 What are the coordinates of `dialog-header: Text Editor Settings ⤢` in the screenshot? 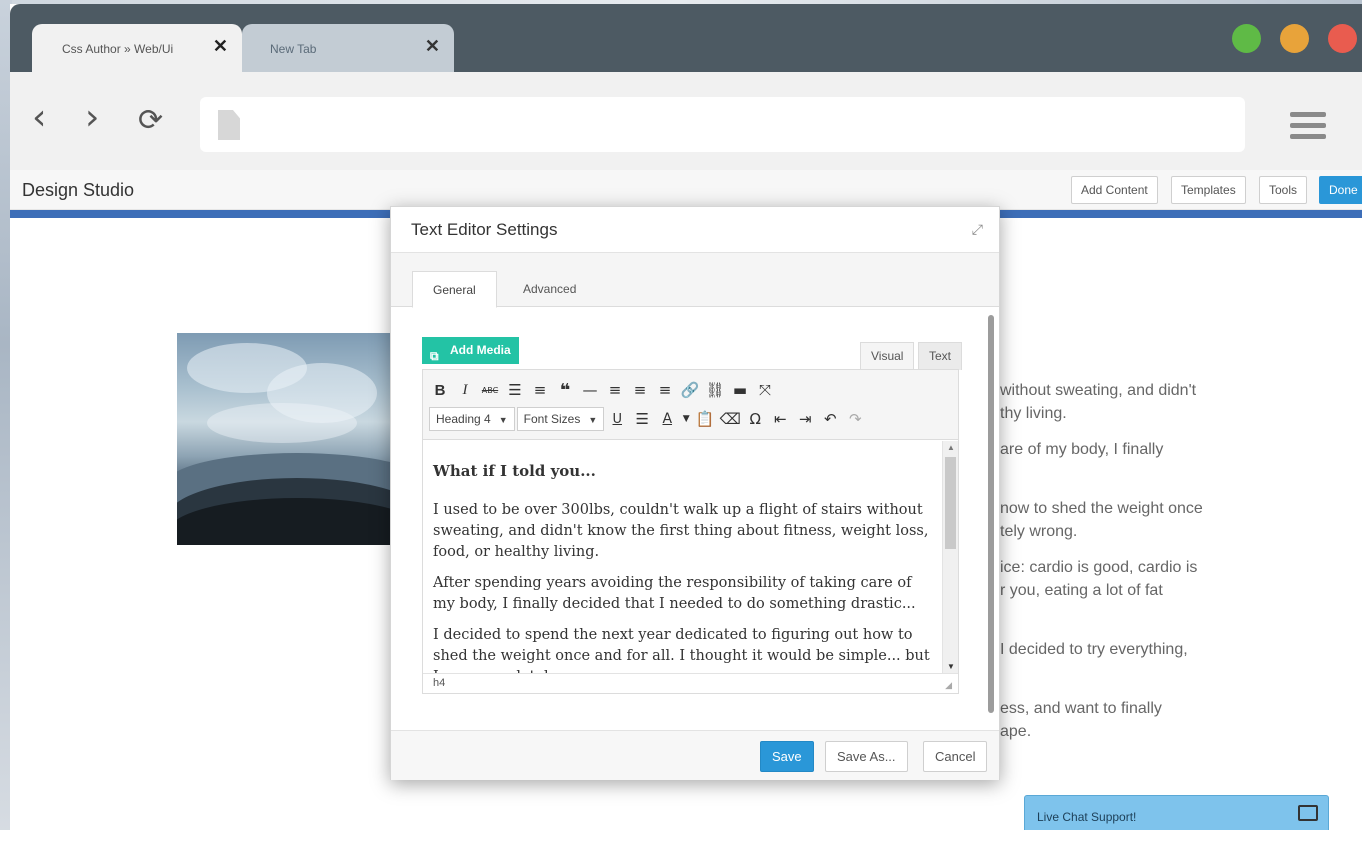 It's located at (695, 230).